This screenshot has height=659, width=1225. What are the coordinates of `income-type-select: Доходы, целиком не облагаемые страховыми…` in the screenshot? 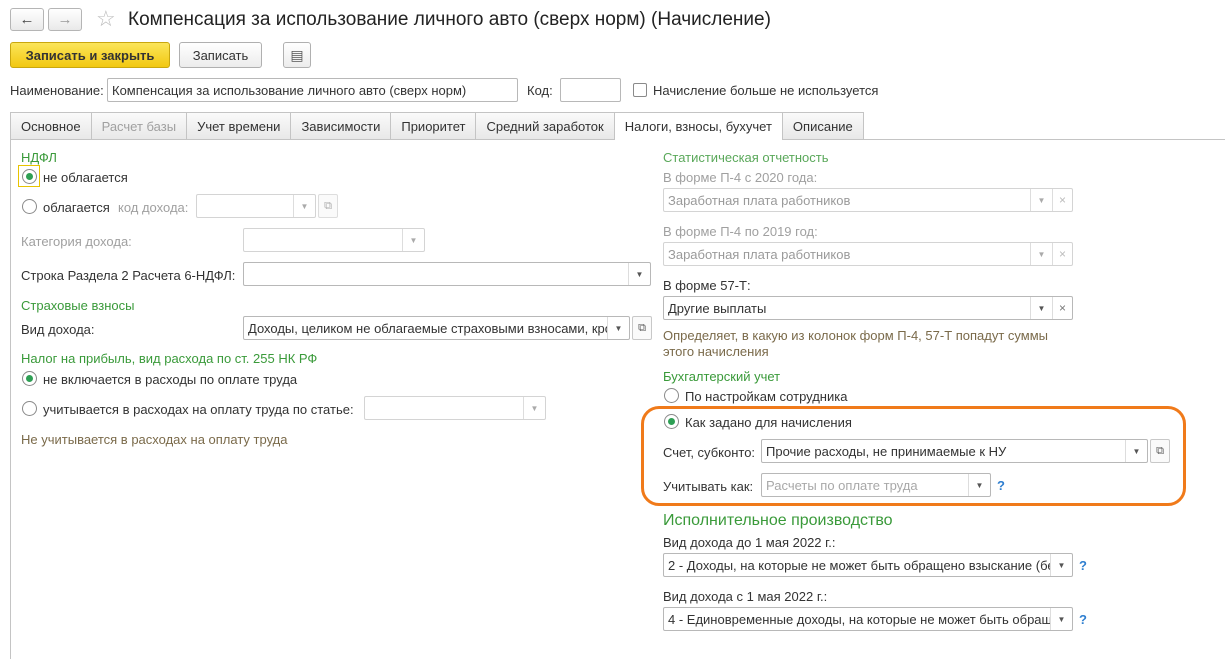 It's located at (436, 328).